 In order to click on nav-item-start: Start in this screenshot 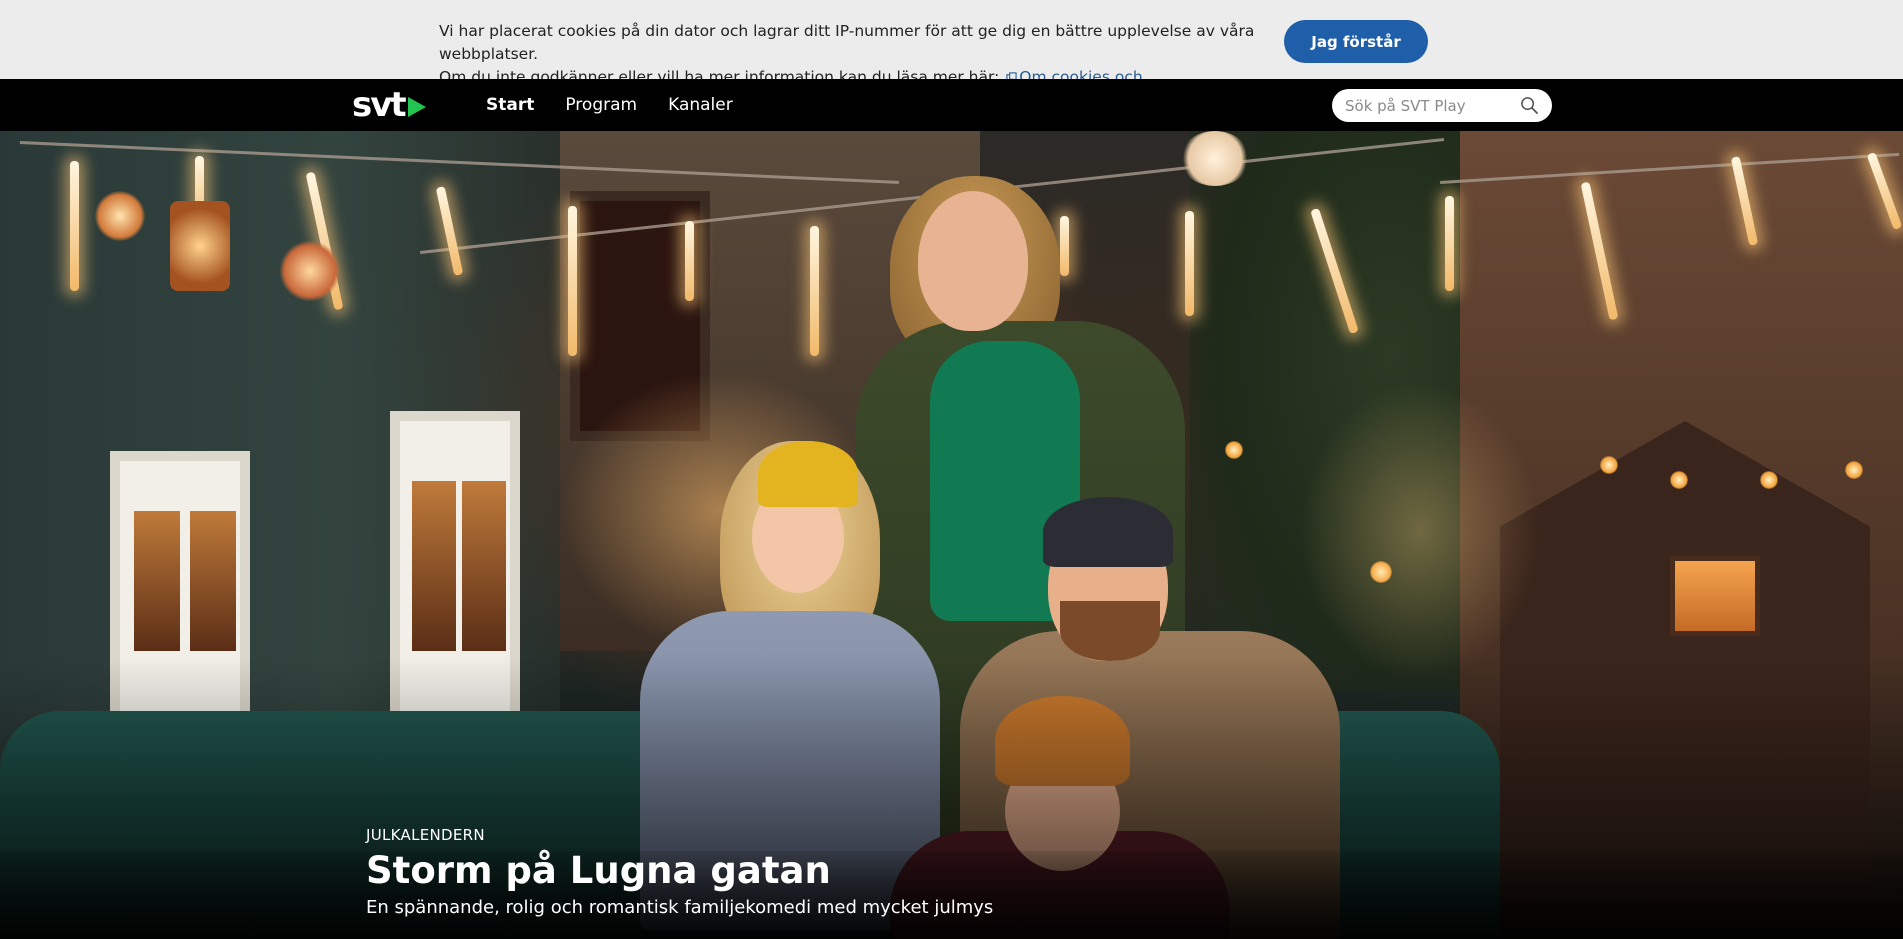, I will do `click(510, 105)`.